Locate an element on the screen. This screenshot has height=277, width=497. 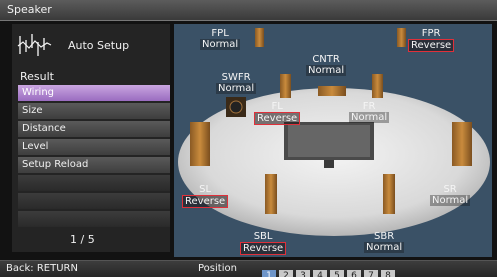
position-button-3: 3 is located at coordinates (303, 273).